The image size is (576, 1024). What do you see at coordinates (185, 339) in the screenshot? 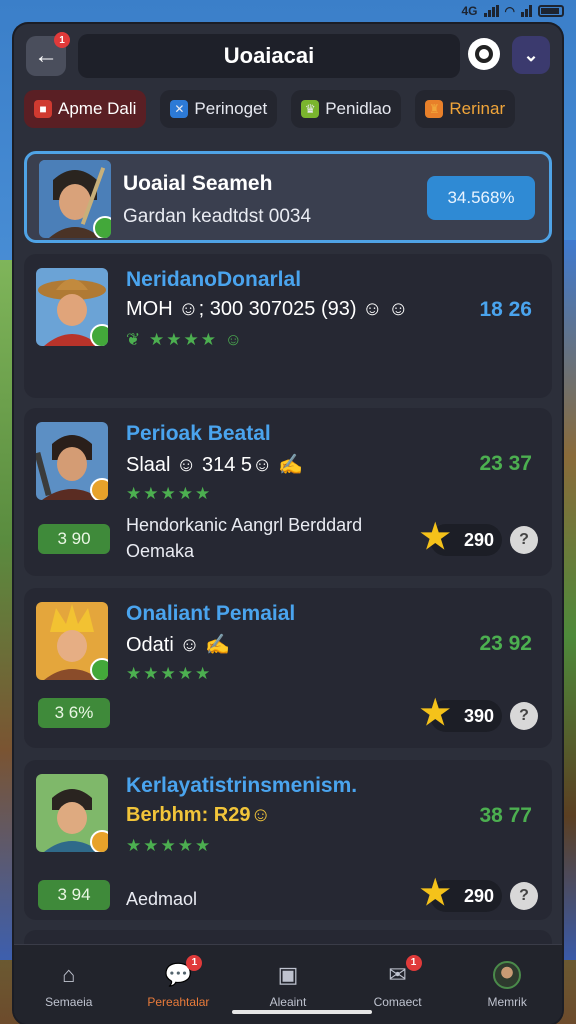
I see `rating-stars: ❦ ★★★★ ☺` at bounding box center [185, 339].